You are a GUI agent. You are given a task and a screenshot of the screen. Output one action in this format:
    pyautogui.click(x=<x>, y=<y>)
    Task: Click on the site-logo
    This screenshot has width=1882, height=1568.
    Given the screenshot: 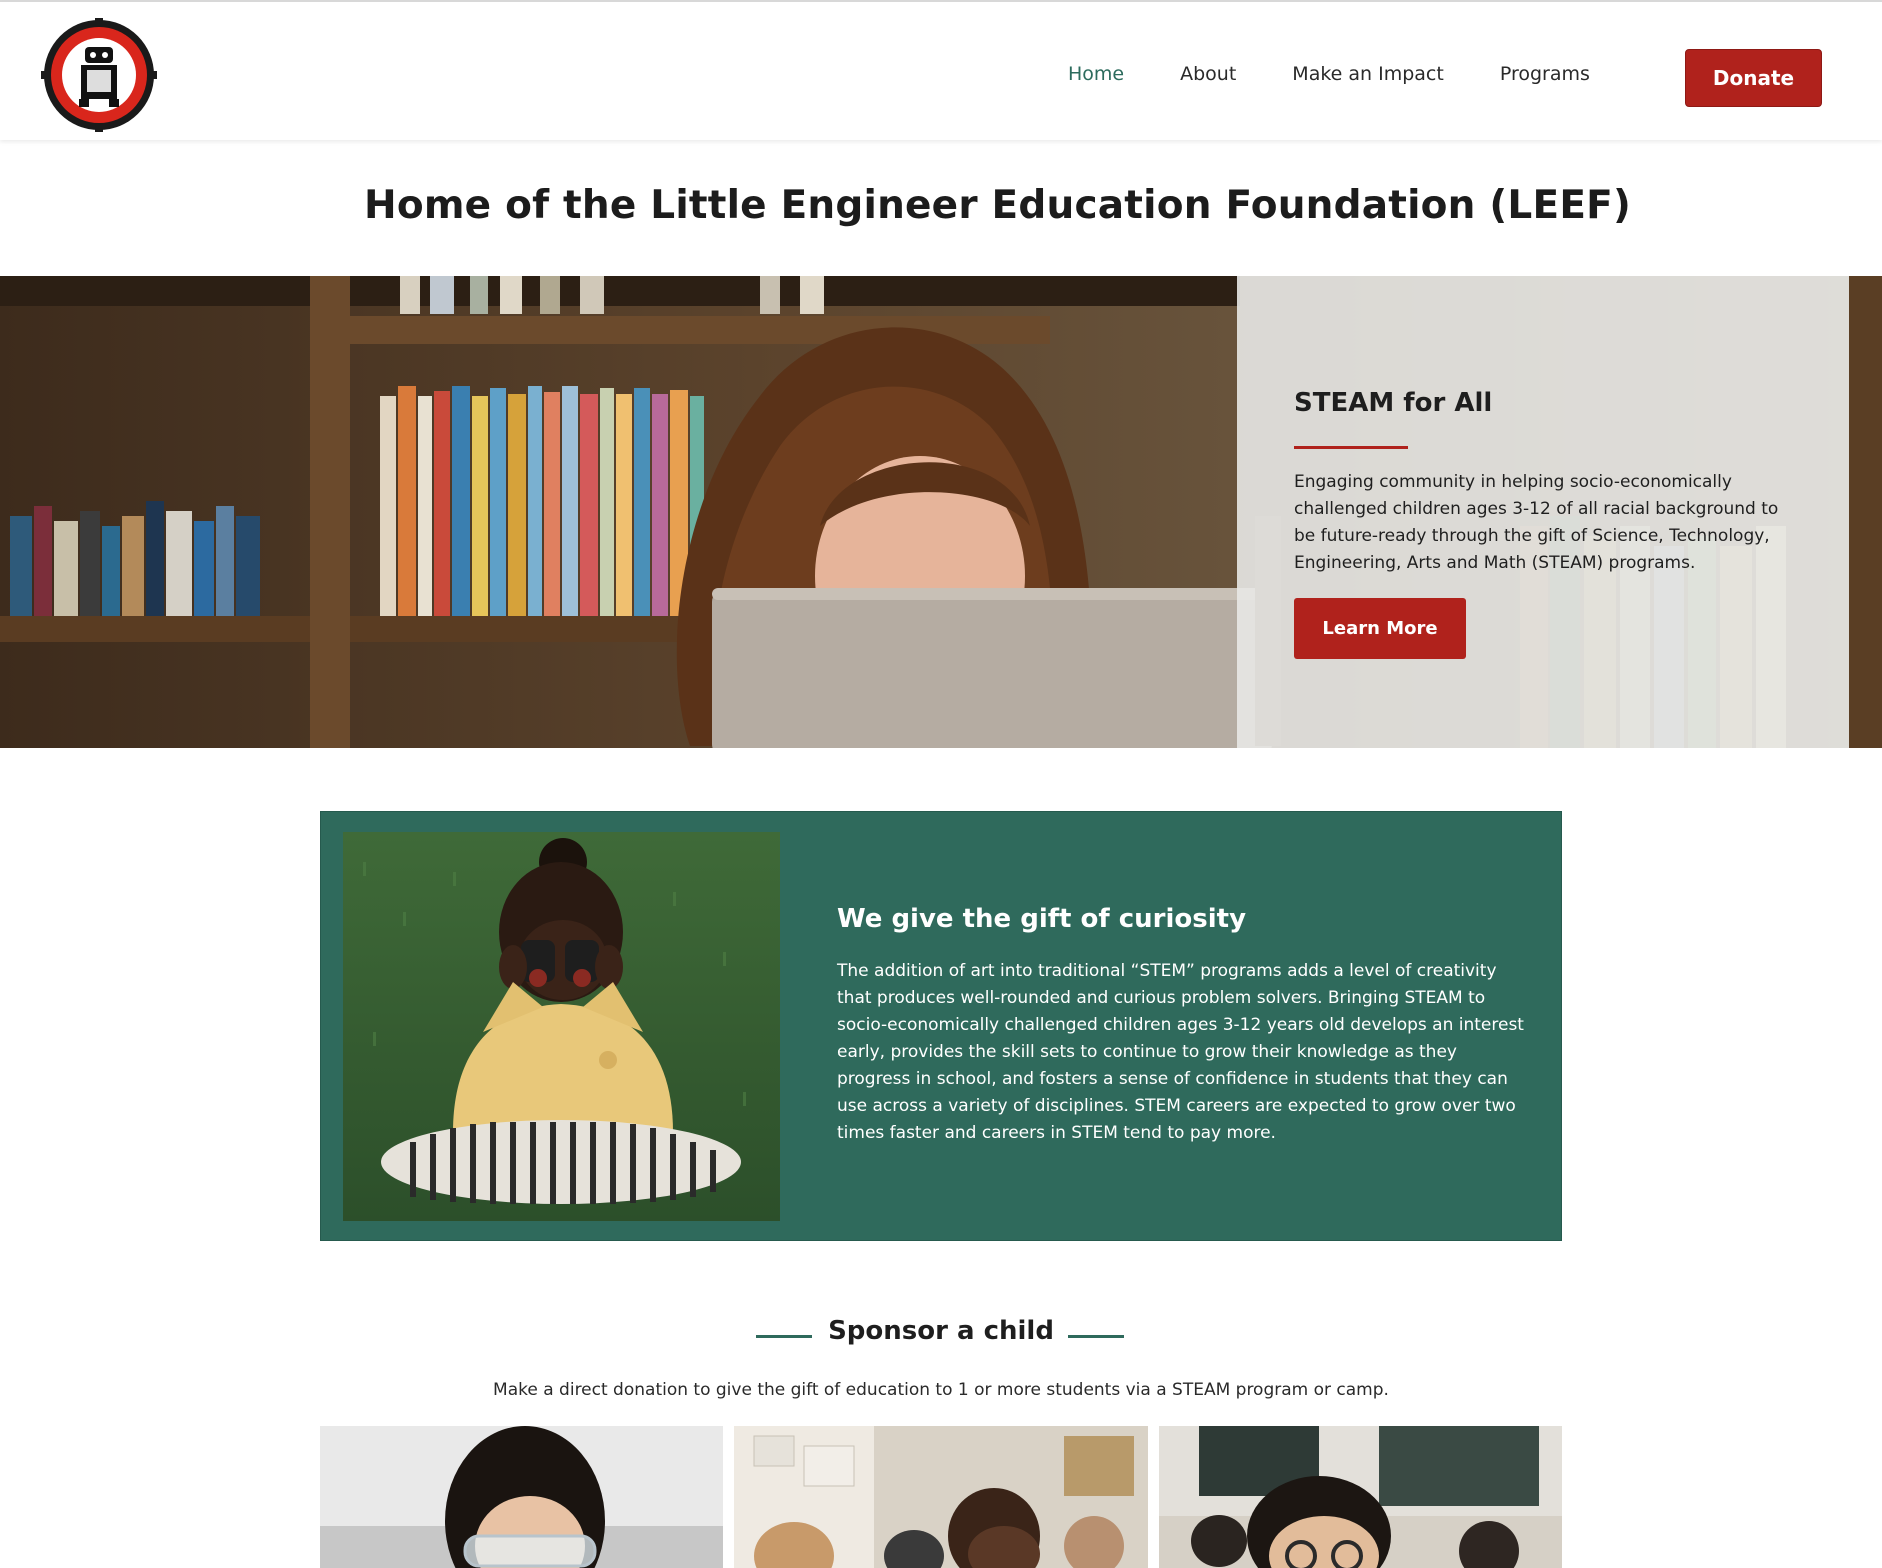 What is the action you would take?
    pyautogui.click(x=99, y=75)
    